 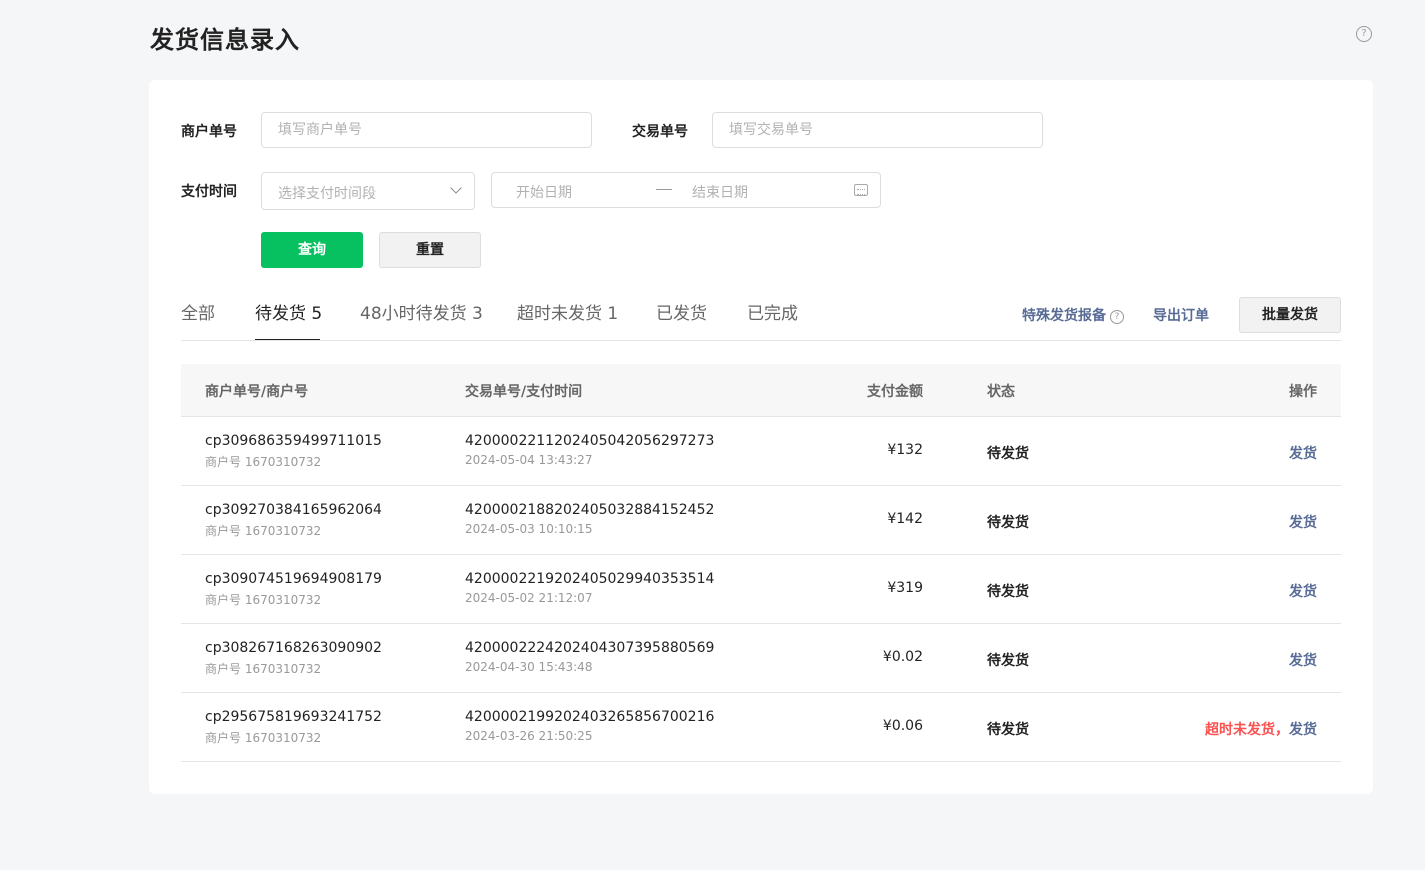 I want to click on help-icon: ?, so click(x=1364, y=34).